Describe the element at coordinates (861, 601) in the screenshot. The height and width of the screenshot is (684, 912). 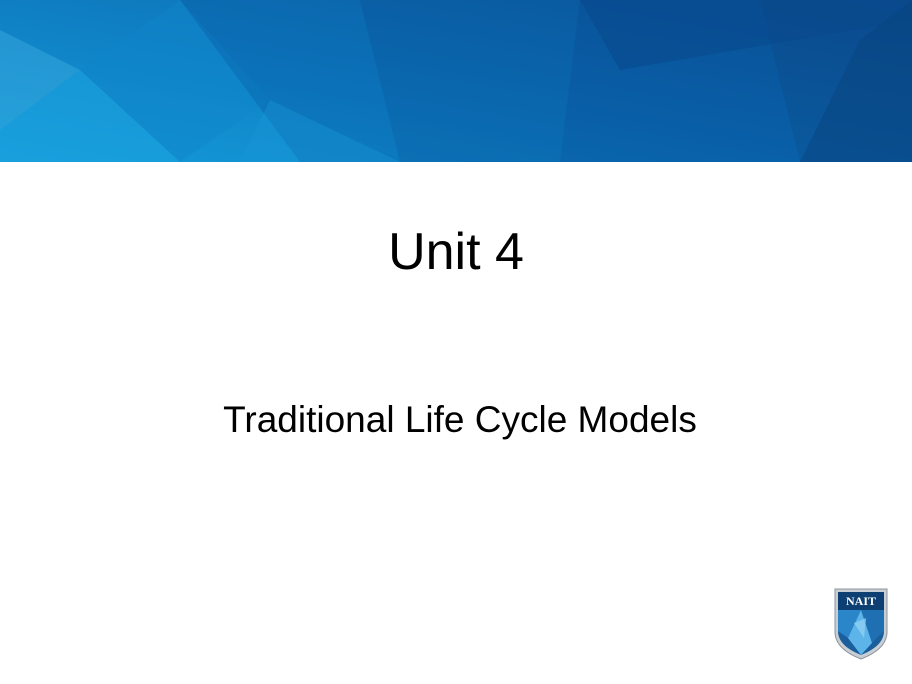
I see `logo-text: NAIT` at that location.